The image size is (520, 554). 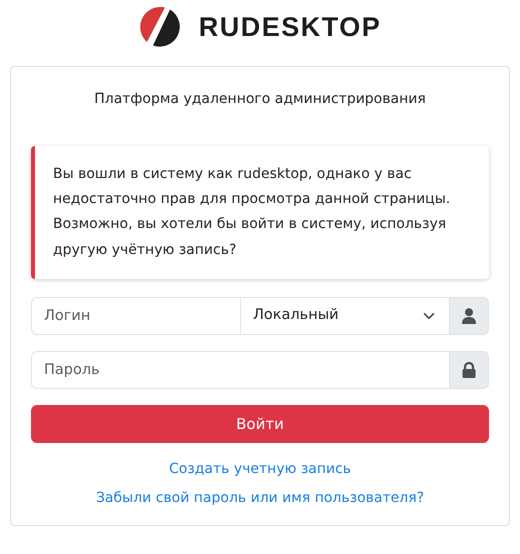 I want to click on link: Создать учетную запись, so click(x=260, y=469).